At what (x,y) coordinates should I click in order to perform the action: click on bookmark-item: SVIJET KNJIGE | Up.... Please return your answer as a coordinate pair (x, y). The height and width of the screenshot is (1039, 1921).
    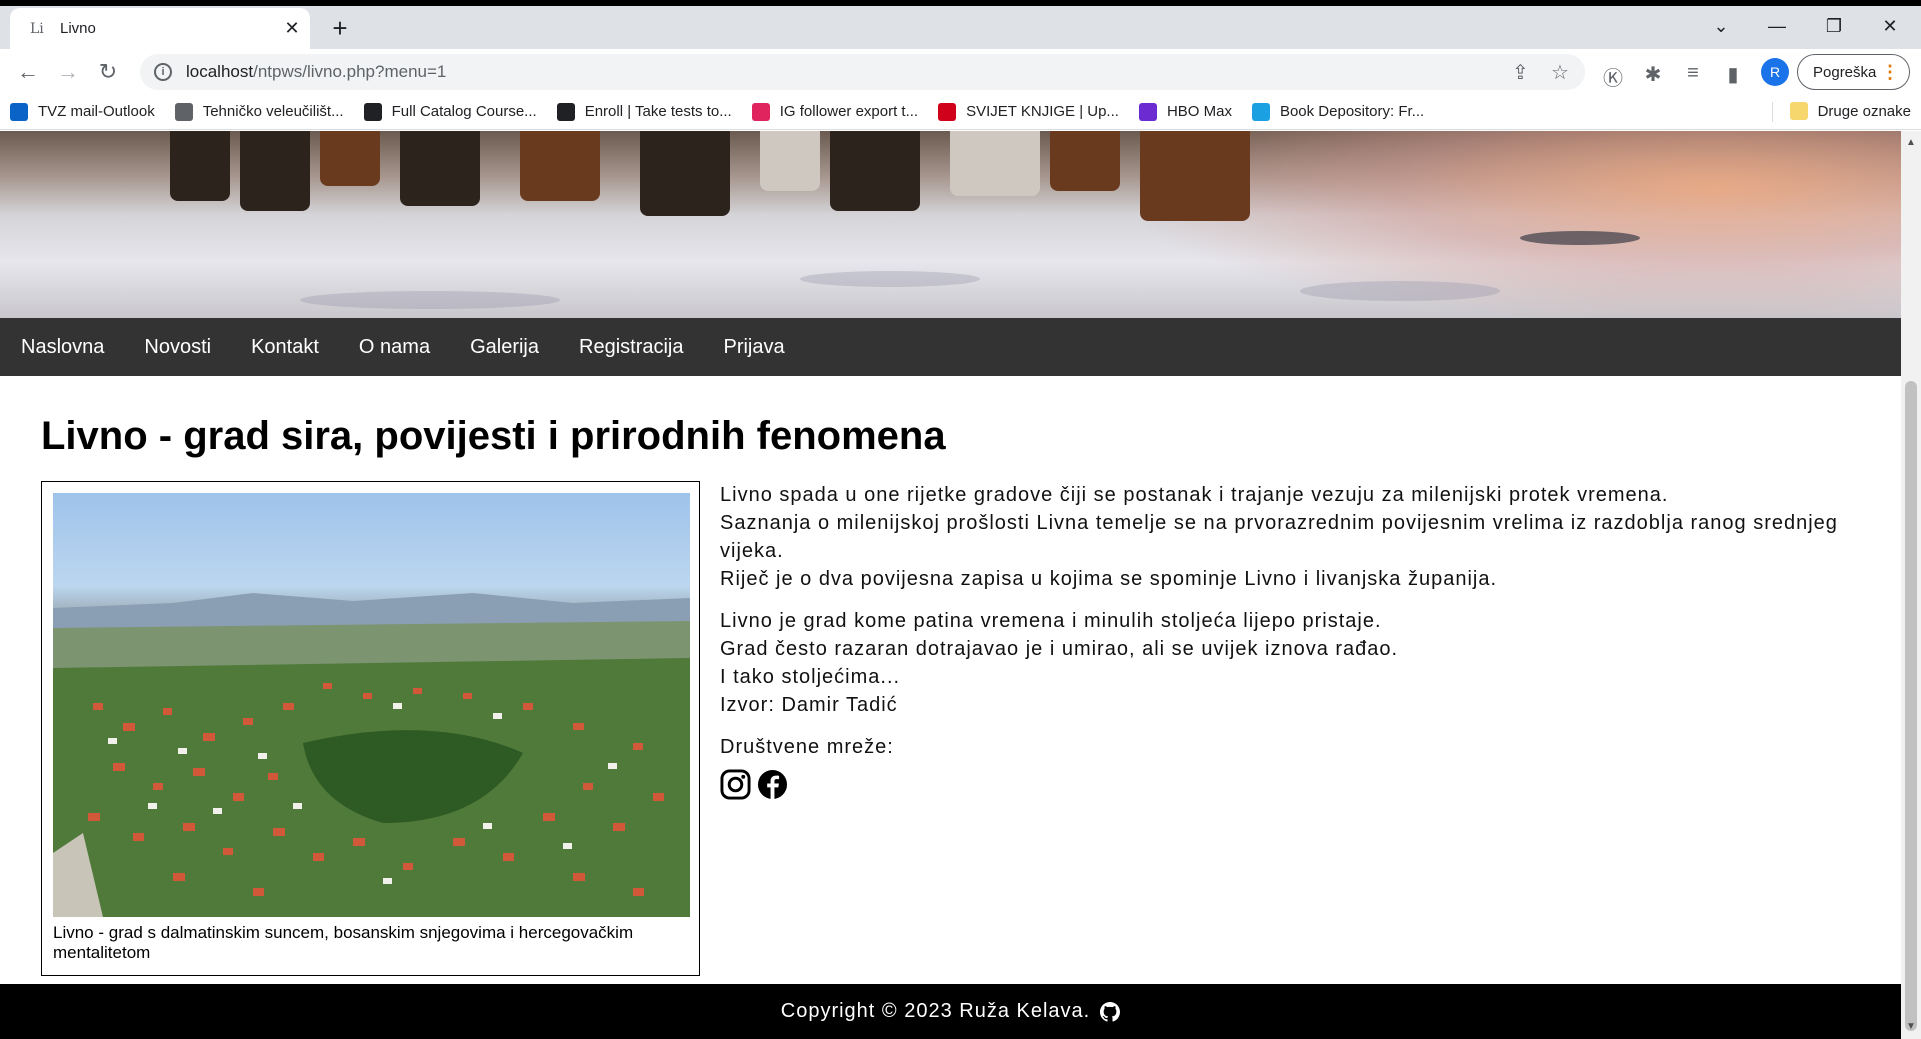
    Looking at the image, I should click on (1028, 111).